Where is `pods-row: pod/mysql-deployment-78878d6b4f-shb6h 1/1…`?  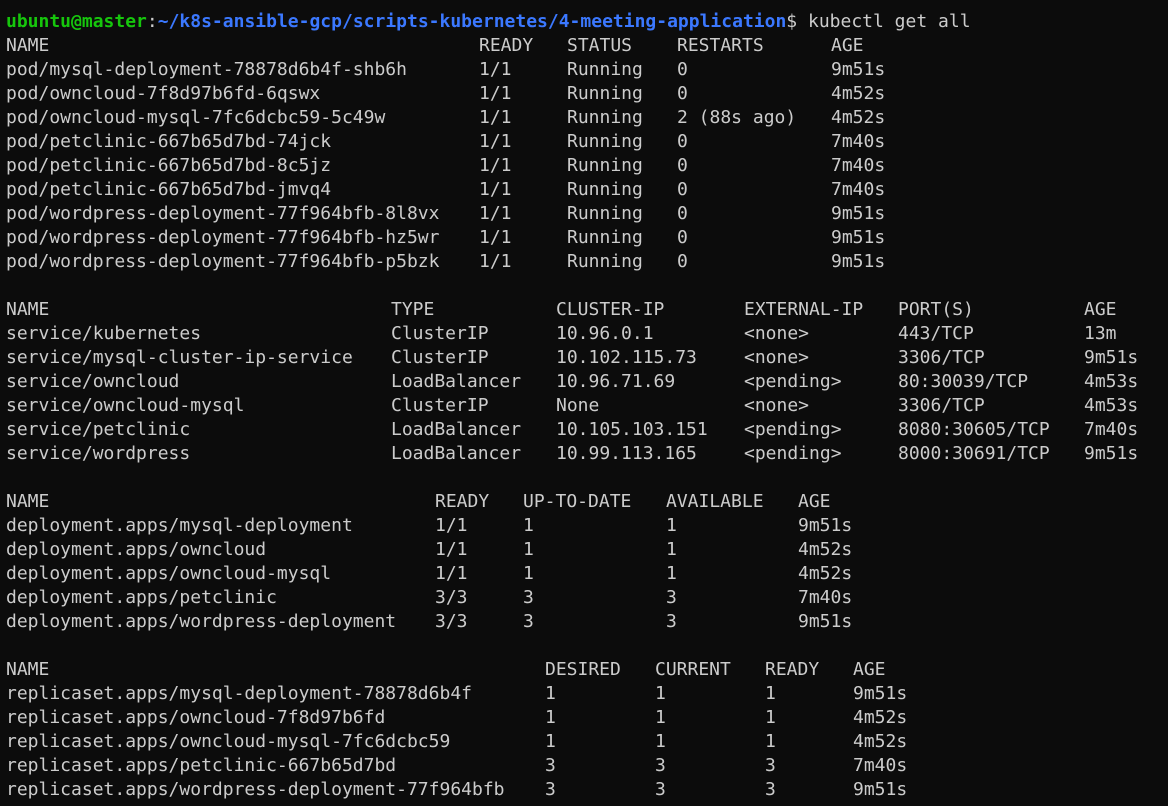
pods-row: pod/mysql-deployment-78878d6b4f-shb6h 1/1… is located at coordinates (587, 70).